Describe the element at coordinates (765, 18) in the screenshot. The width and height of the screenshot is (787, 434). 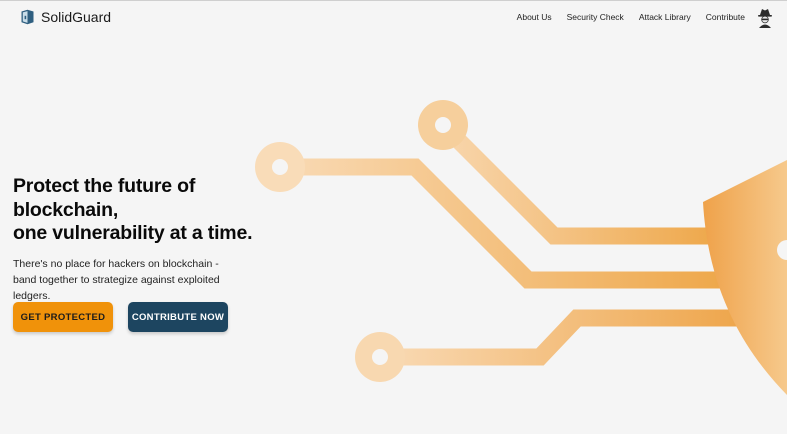
I see `hacker-avatar-icon` at that location.